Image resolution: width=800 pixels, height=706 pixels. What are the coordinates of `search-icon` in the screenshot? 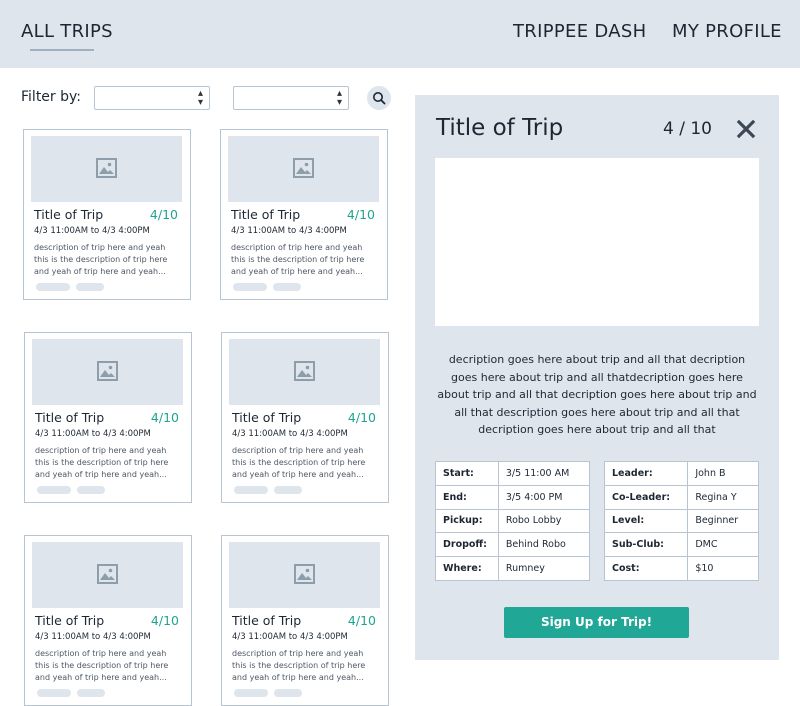 It's located at (379, 98).